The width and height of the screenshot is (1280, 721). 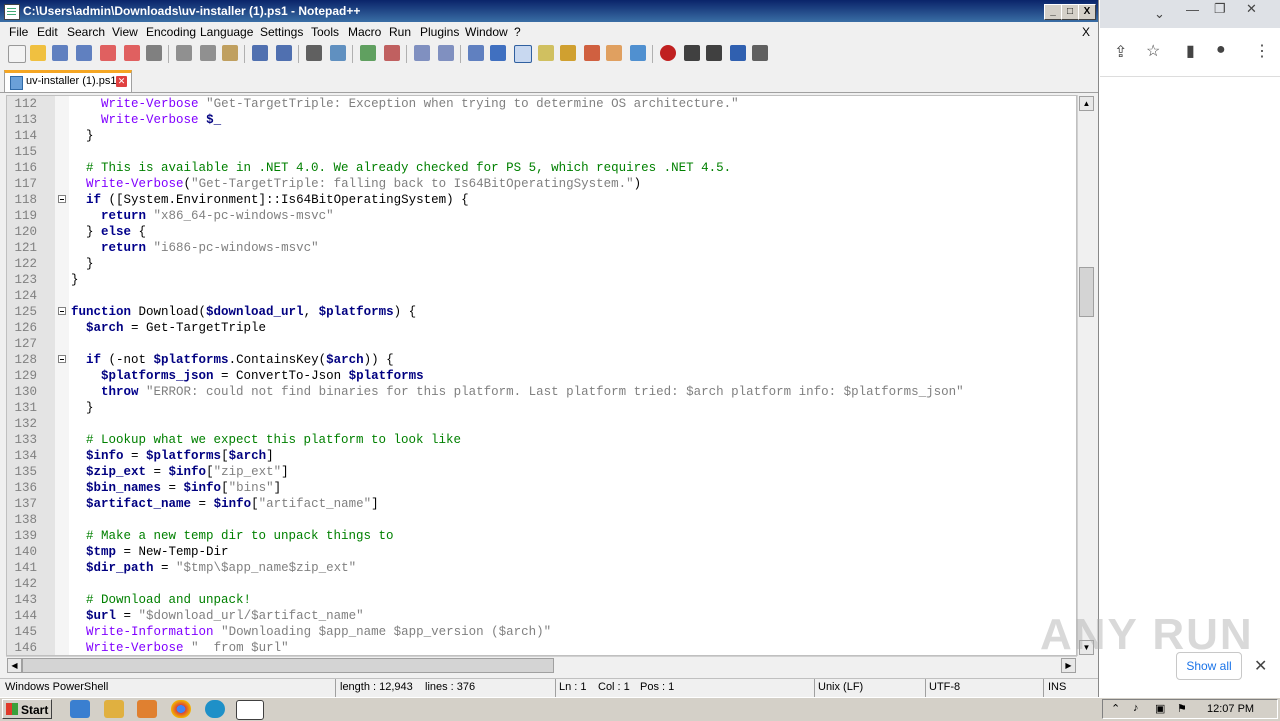 What do you see at coordinates (154, 53) in the screenshot?
I see `print-icon` at bounding box center [154, 53].